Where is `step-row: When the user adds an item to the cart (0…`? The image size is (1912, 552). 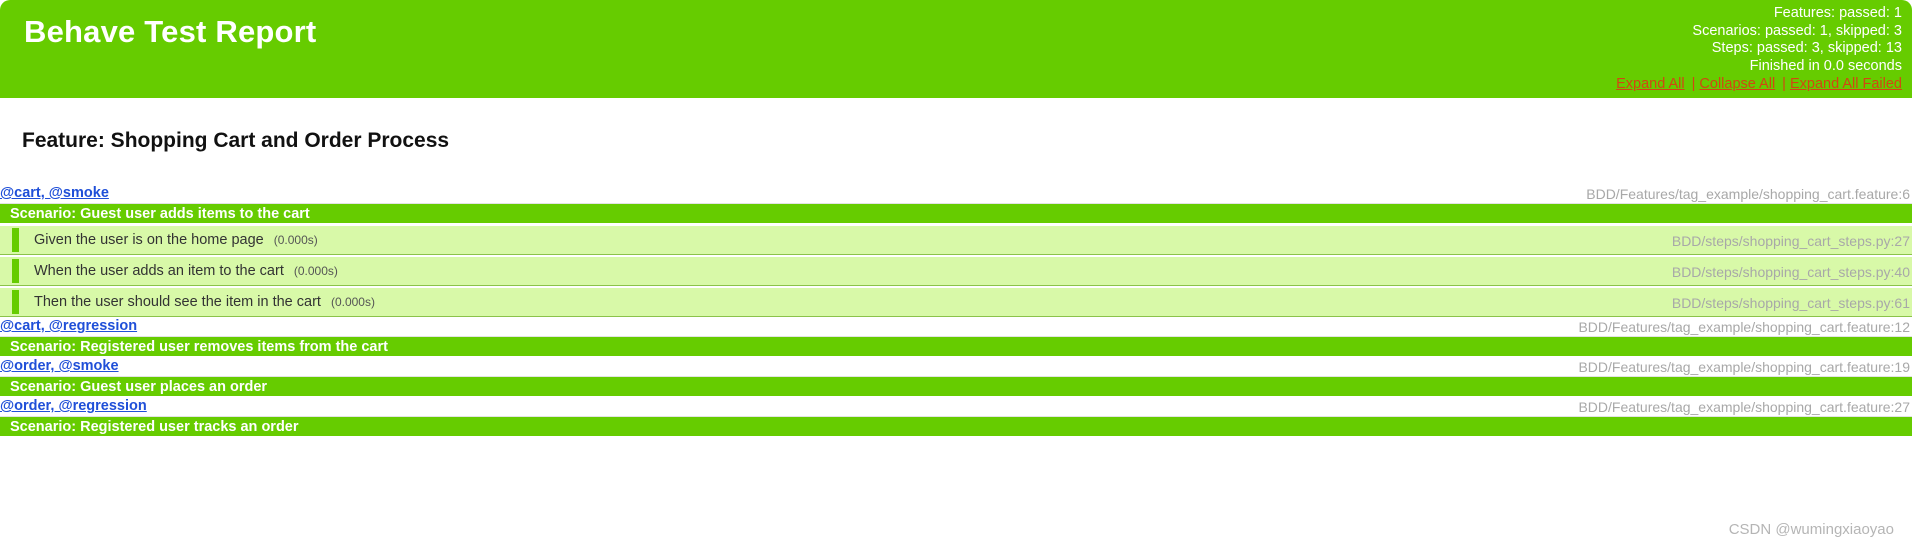 step-row: When the user adds an item to the cart (0… is located at coordinates (956, 271).